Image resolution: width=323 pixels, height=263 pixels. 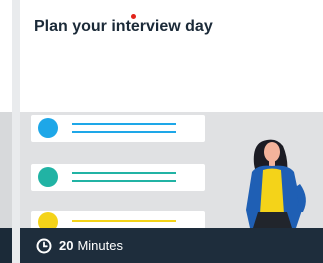 What do you see at coordinates (44, 246) in the screenshot?
I see `clock-icon` at bounding box center [44, 246].